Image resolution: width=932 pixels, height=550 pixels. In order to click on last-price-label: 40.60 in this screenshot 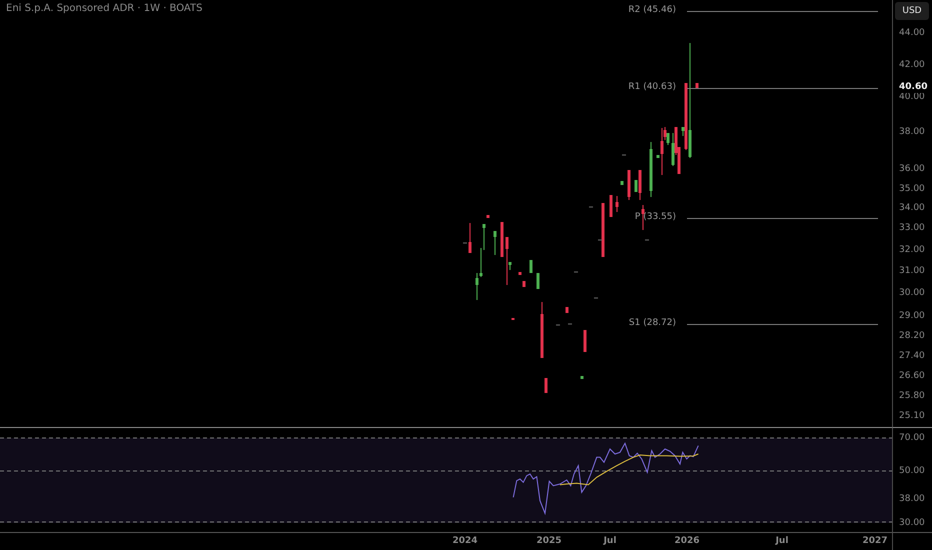, I will do `click(913, 87)`.